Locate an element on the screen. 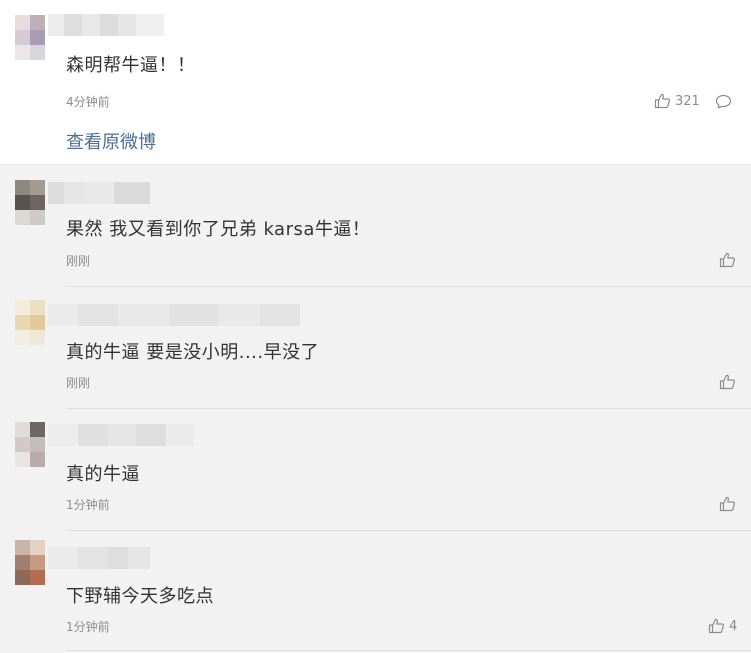 This screenshot has width=751, height=653. like-count: 321 is located at coordinates (687, 101).